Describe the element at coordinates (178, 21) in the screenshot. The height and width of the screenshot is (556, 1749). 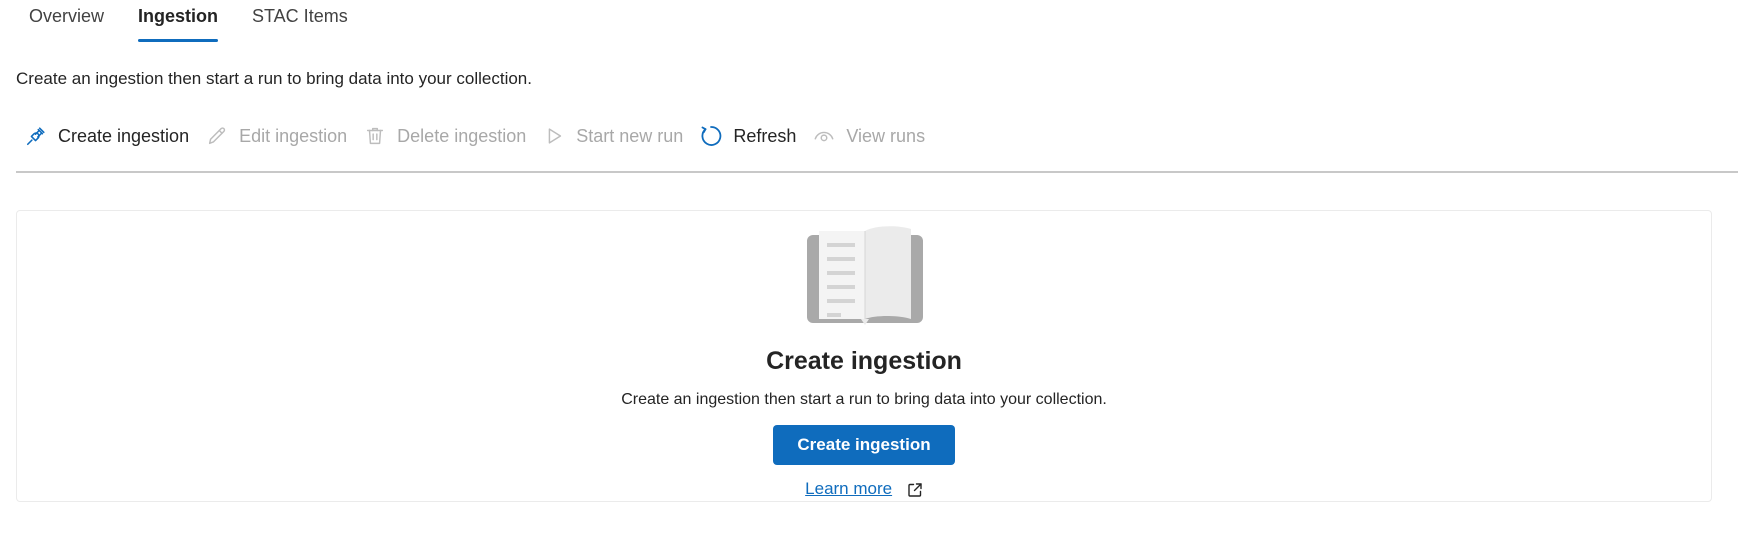
I see `tab-ingestion: Ingestion` at that location.